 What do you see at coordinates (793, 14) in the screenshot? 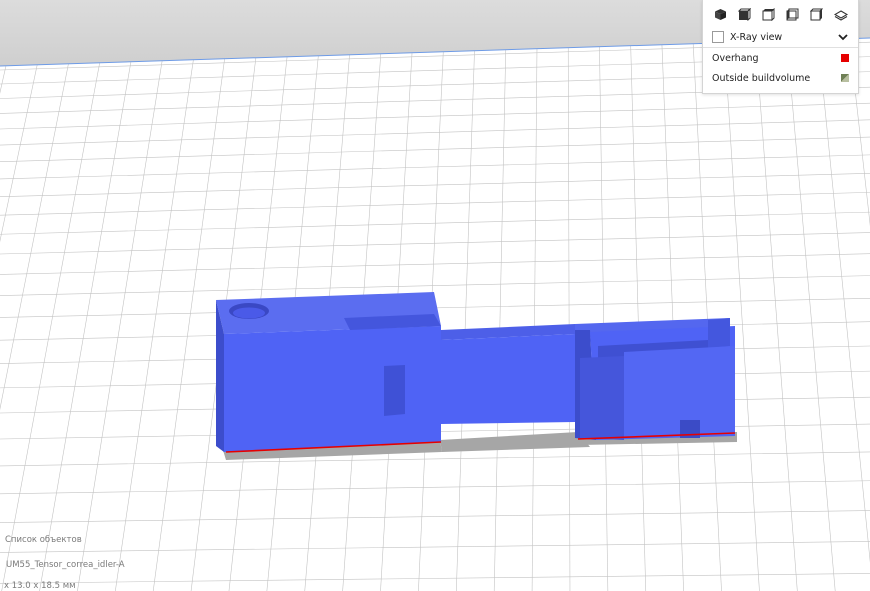
I see `left-view-icon` at bounding box center [793, 14].